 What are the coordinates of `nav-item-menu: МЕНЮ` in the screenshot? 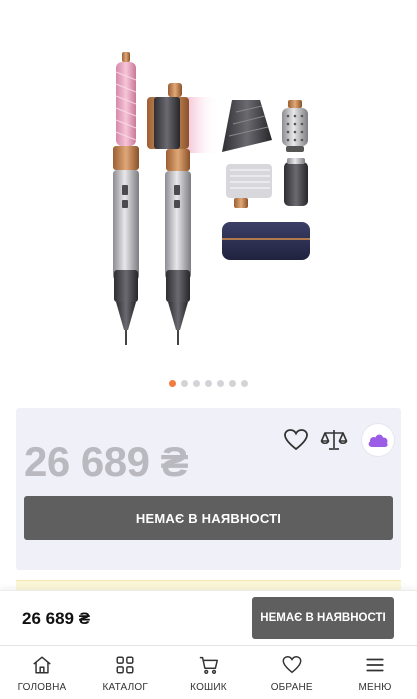 It's located at (375, 672).